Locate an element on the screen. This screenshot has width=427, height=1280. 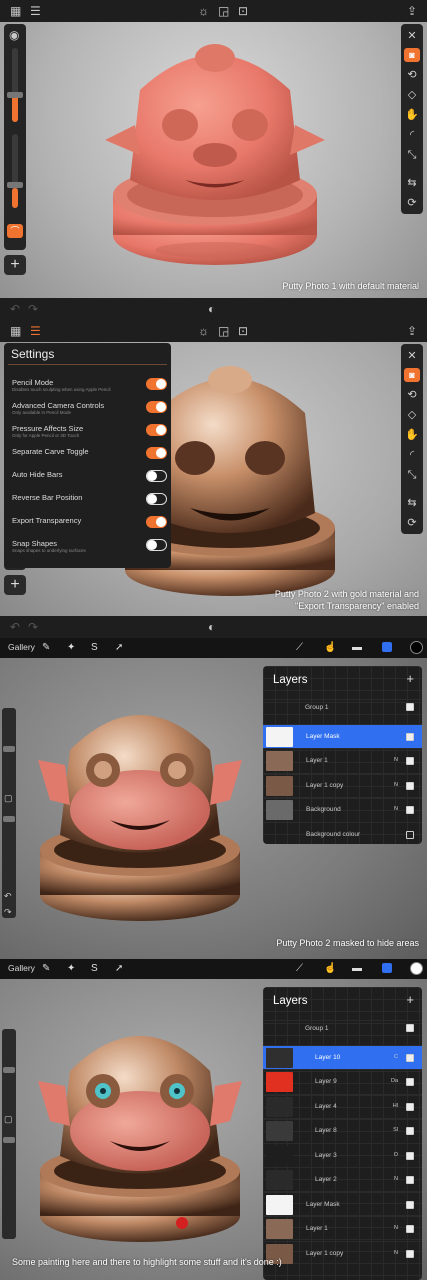
adjustments-icon: ✦ is located at coordinates (71, 969).